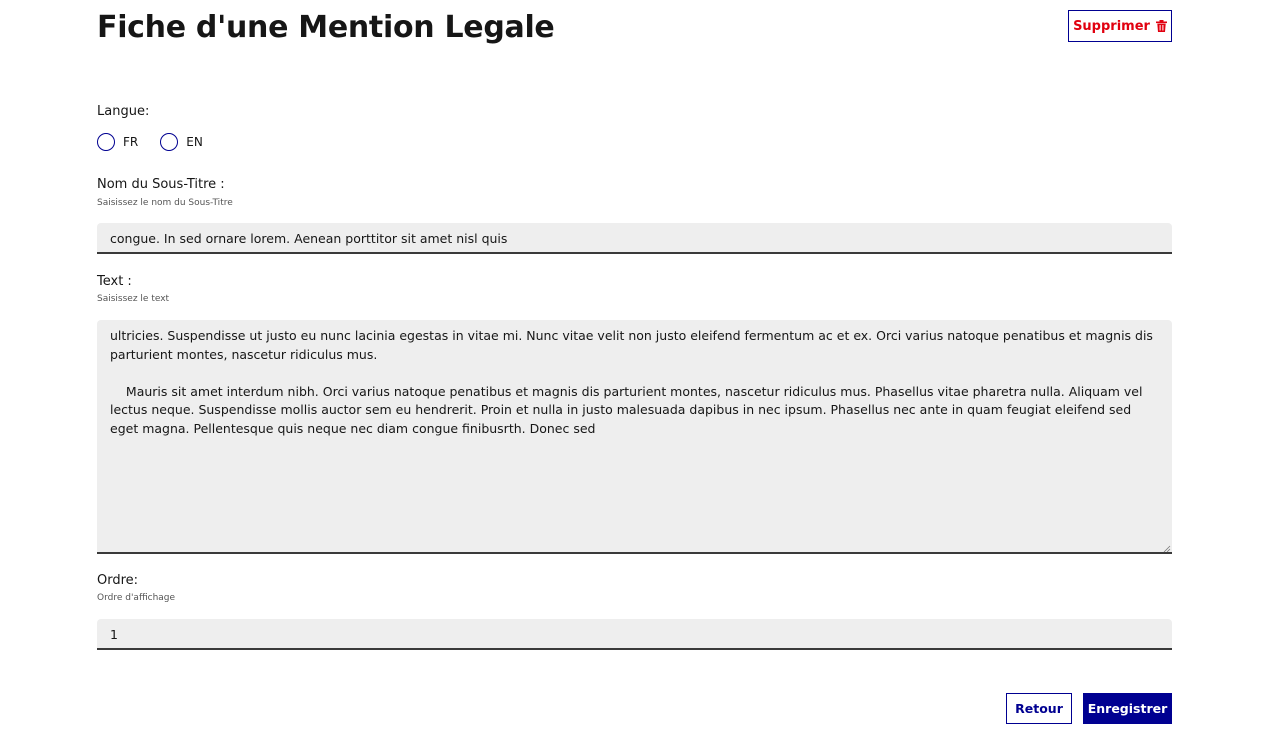  I want to click on ordre-label: Ordre:, so click(118, 580).